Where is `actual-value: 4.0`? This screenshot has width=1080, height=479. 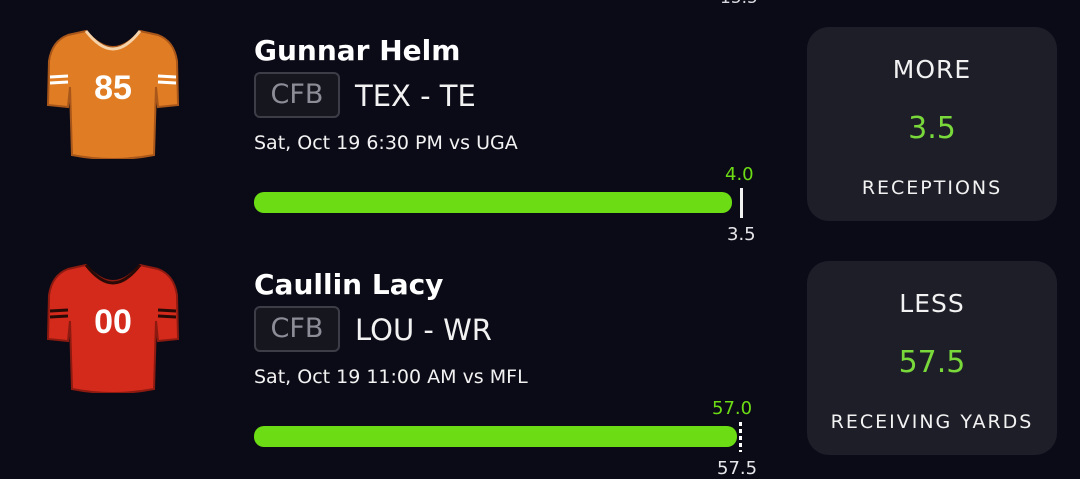
actual-value: 4.0 is located at coordinates (739, 174).